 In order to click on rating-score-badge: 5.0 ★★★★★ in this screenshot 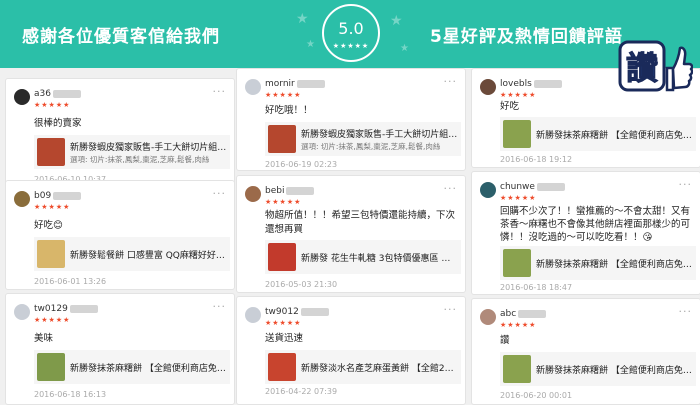, I will do `click(351, 33)`.